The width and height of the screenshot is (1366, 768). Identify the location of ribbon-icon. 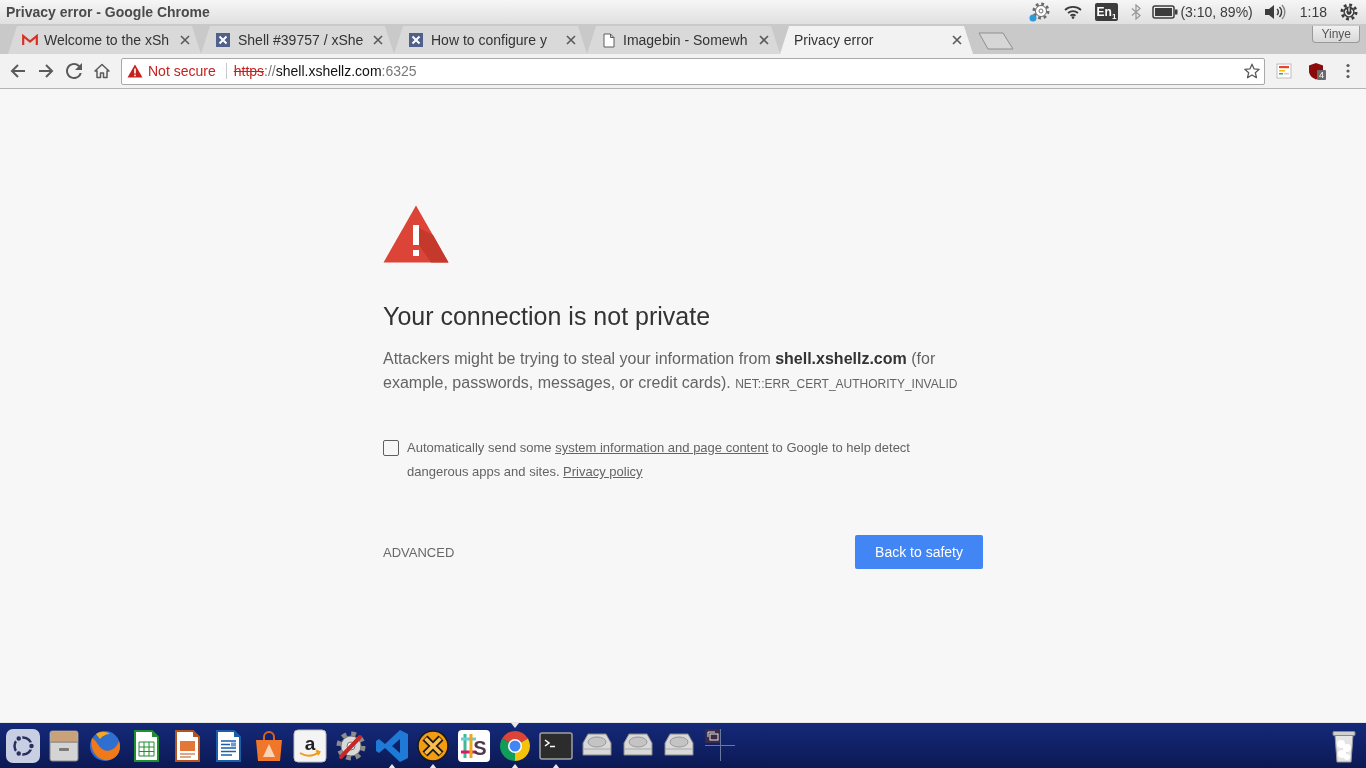
(392, 745).